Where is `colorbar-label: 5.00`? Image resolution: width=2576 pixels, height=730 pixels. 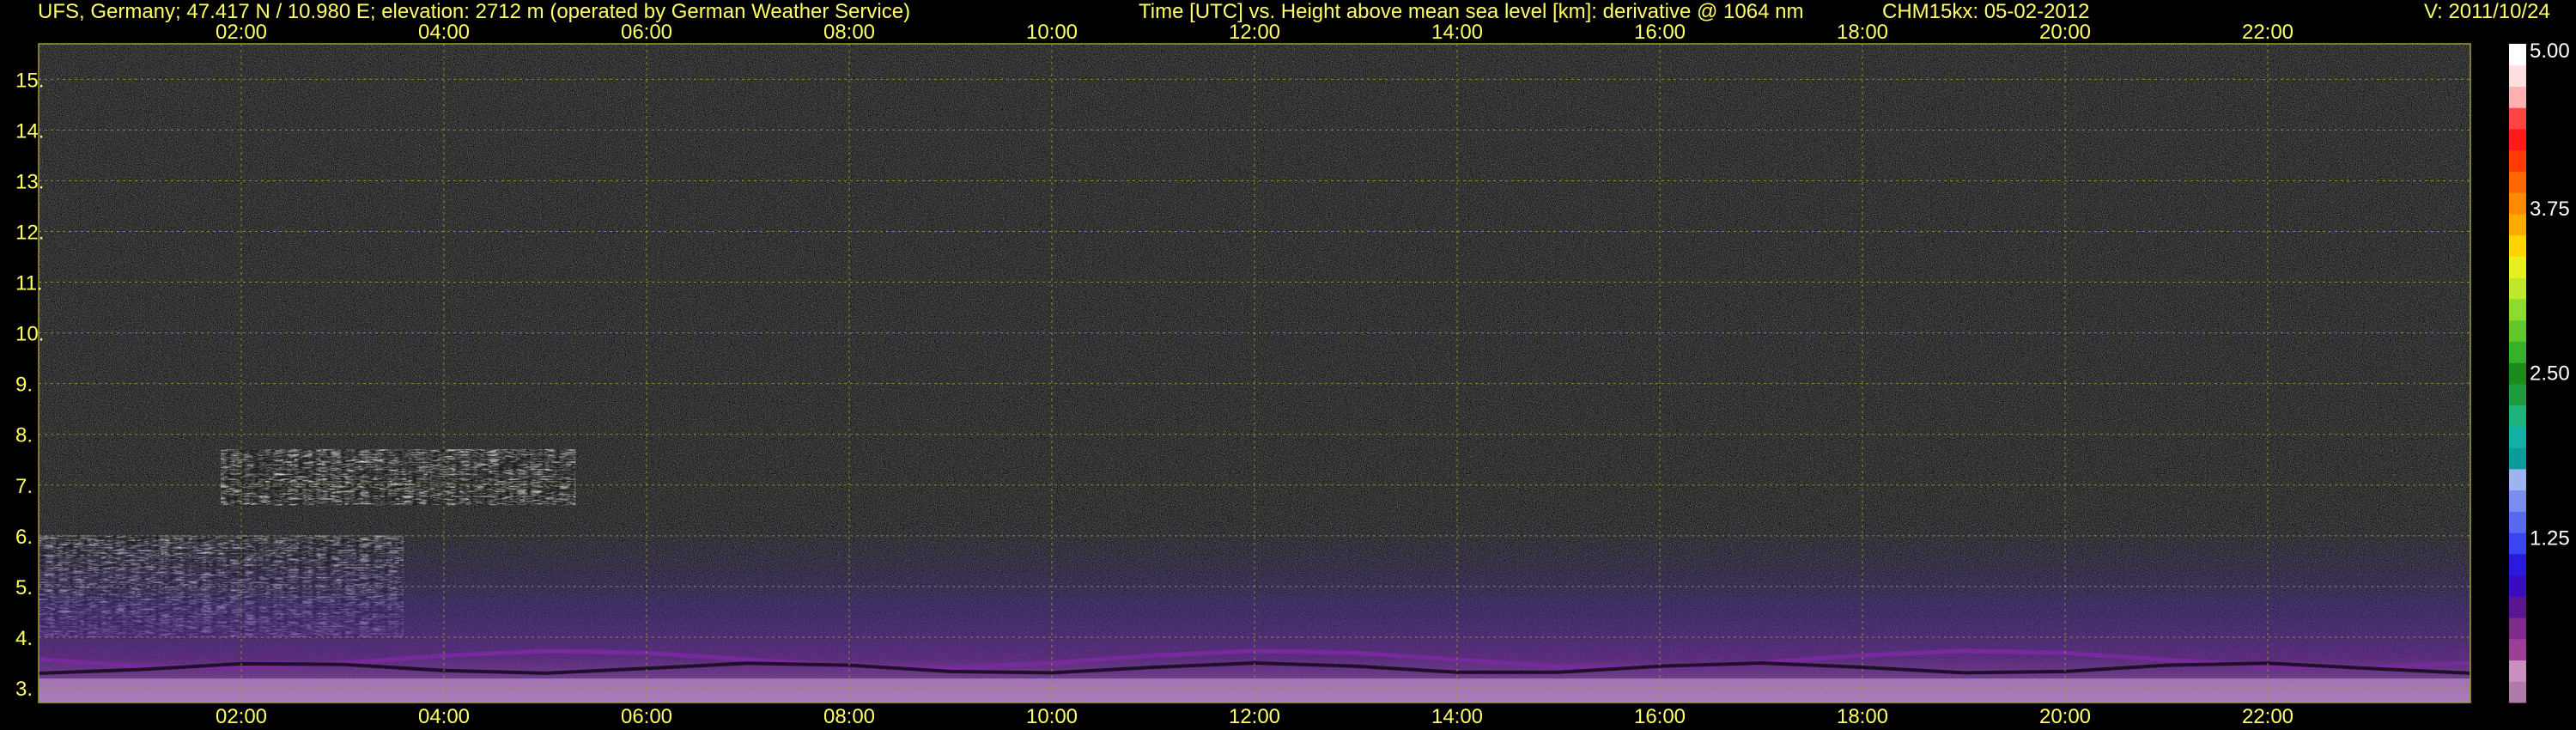
colorbar-label: 5.00 is located at coordinates (2550, 51).